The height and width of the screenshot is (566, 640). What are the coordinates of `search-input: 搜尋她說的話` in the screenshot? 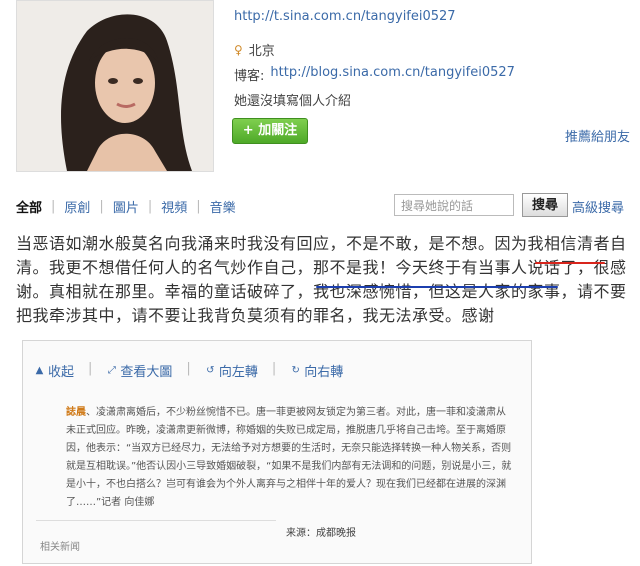 It's located at (454, 205).